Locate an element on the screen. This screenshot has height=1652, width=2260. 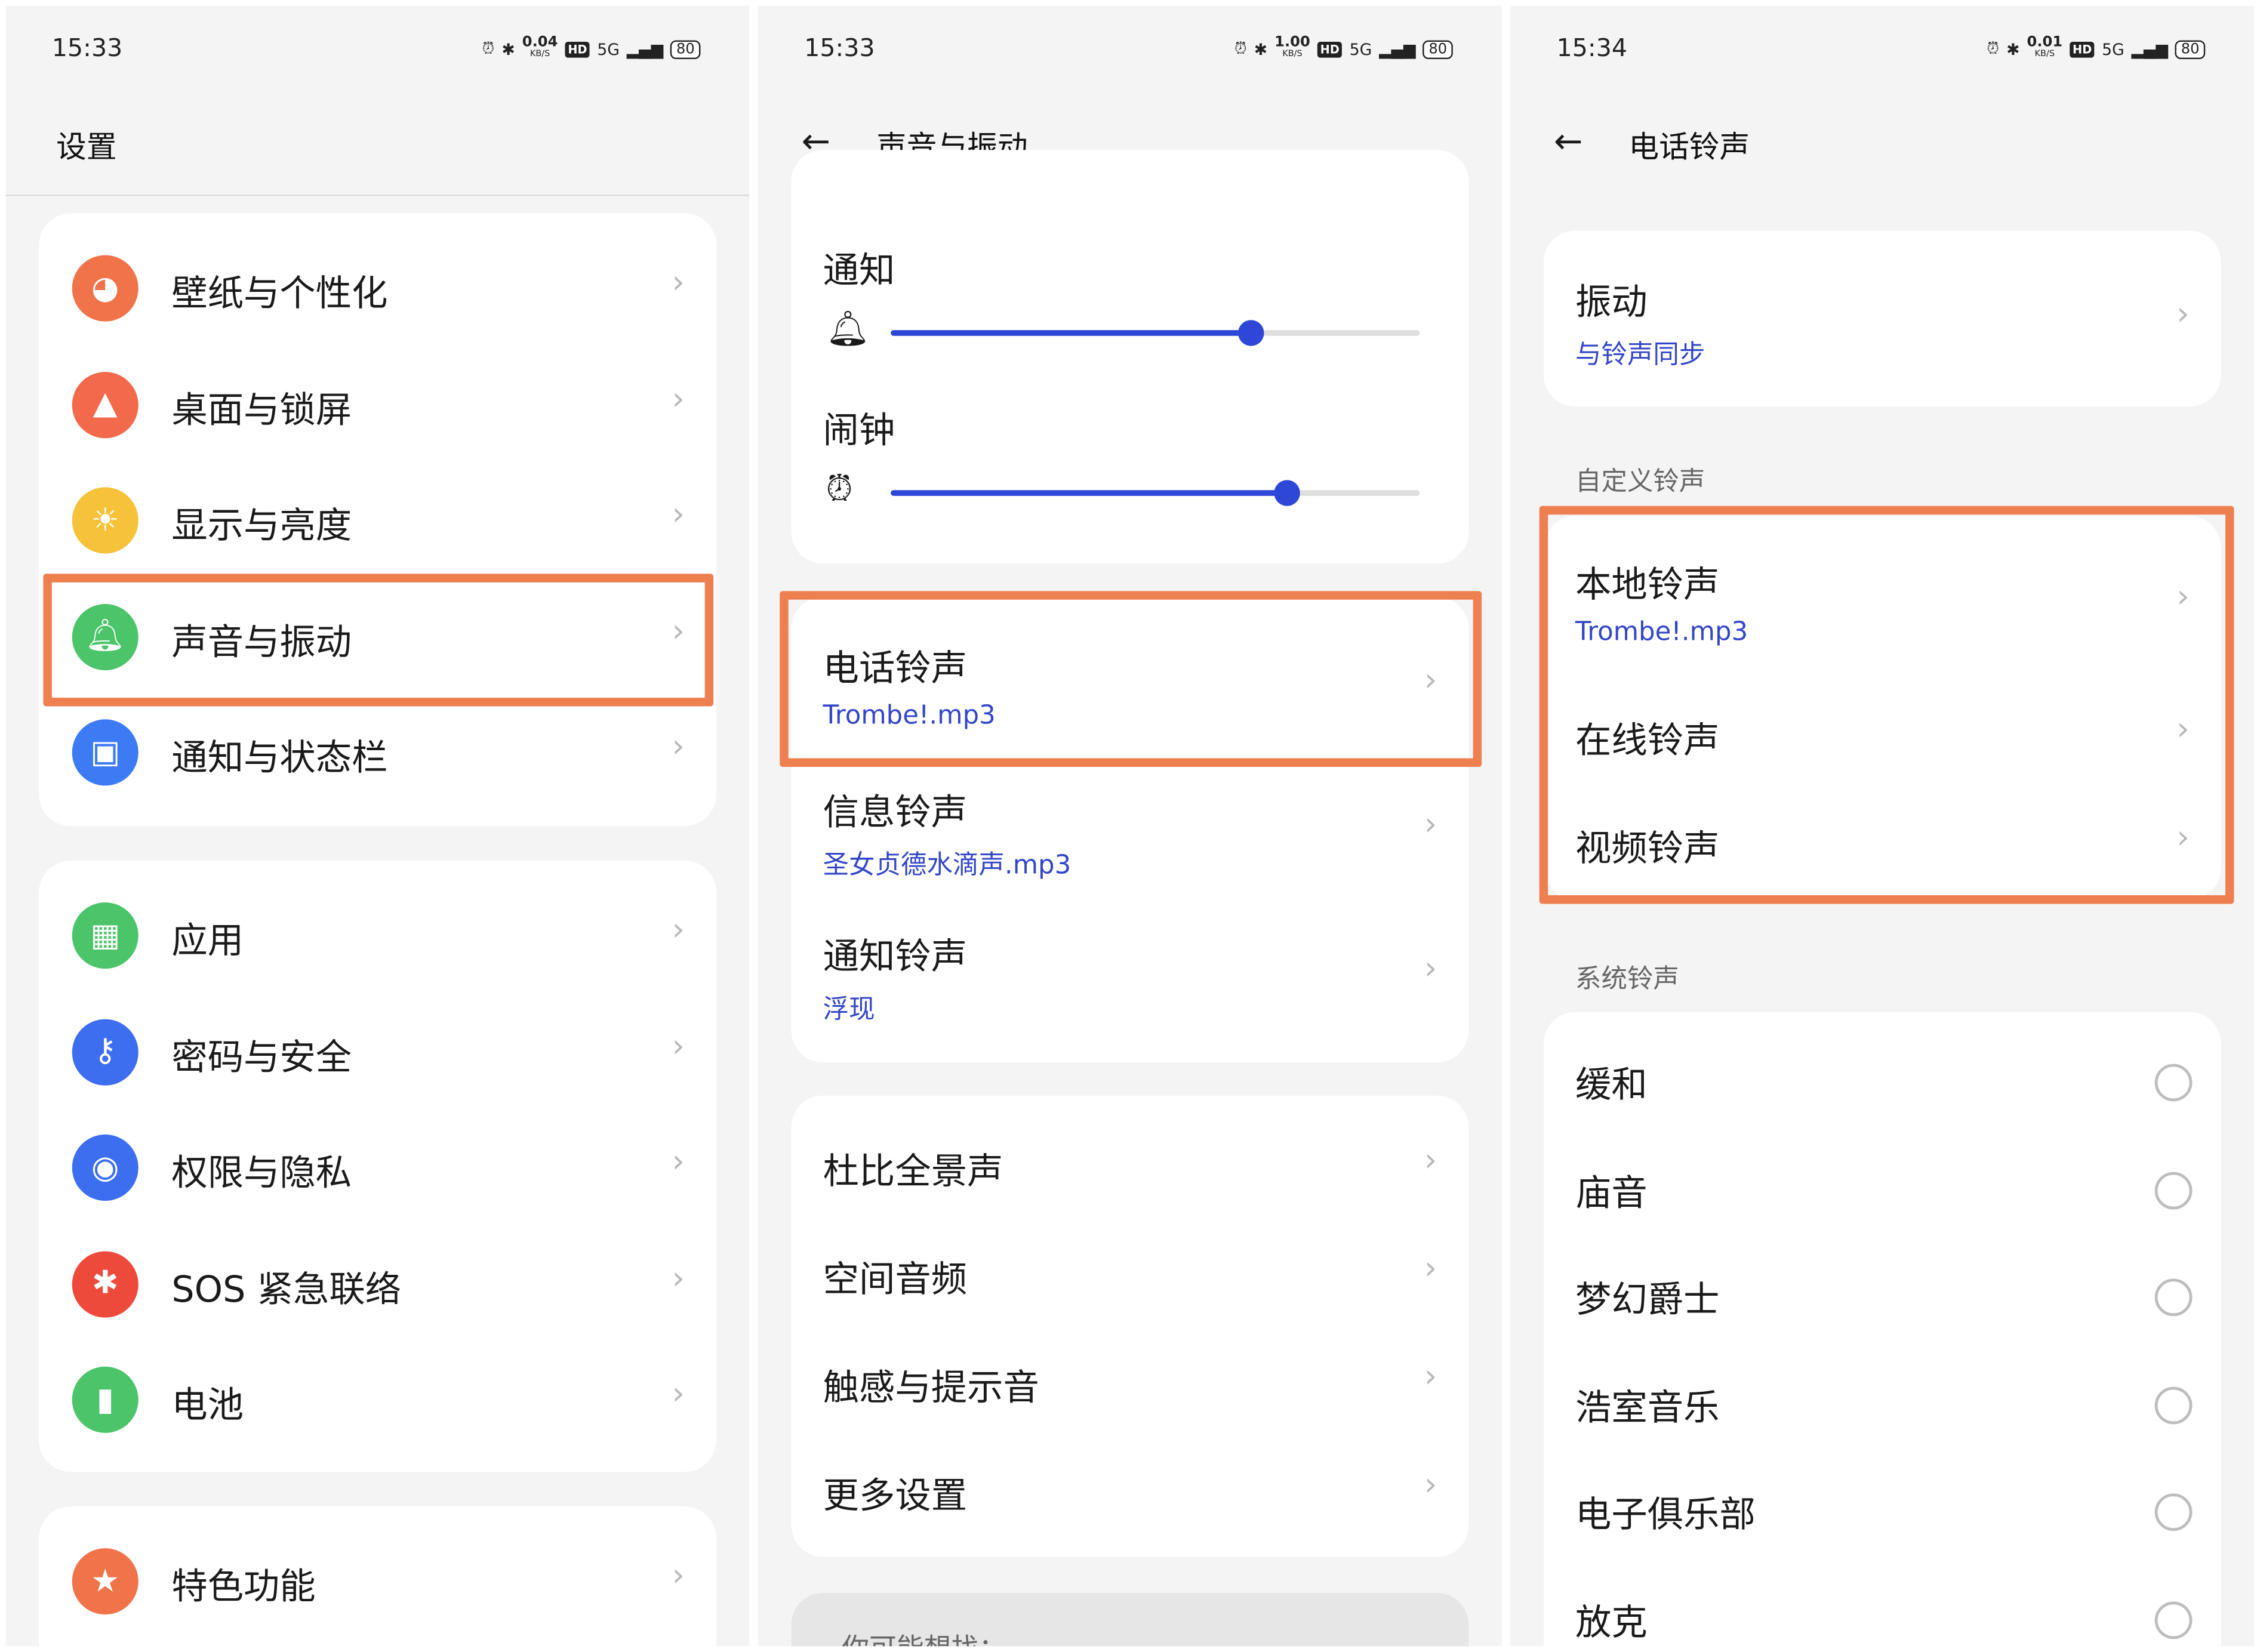
sound-setting-item: 更多设置 › is located at coordinates (1130, 1491).